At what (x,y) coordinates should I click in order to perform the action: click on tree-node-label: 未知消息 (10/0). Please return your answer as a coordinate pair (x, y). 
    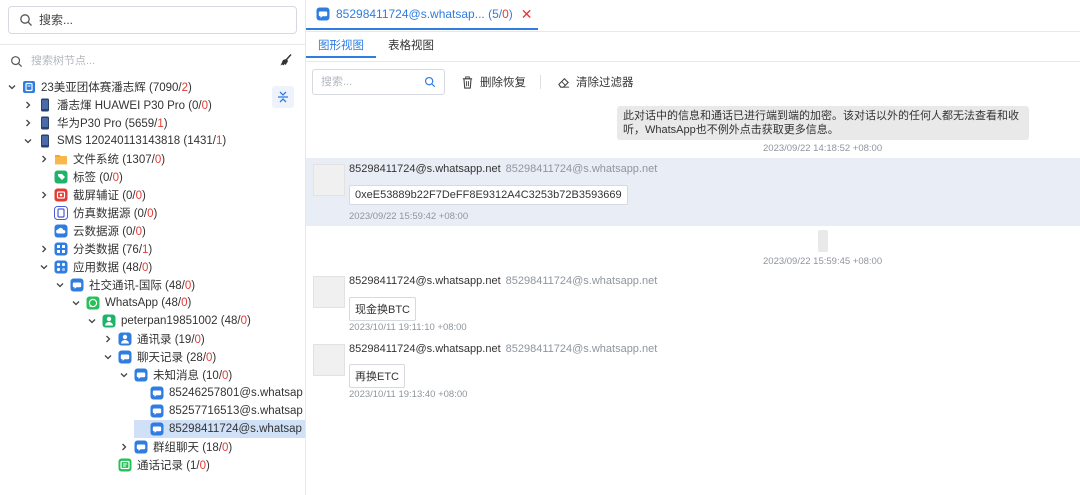
    Looking at the image, I should click on (193, 376).